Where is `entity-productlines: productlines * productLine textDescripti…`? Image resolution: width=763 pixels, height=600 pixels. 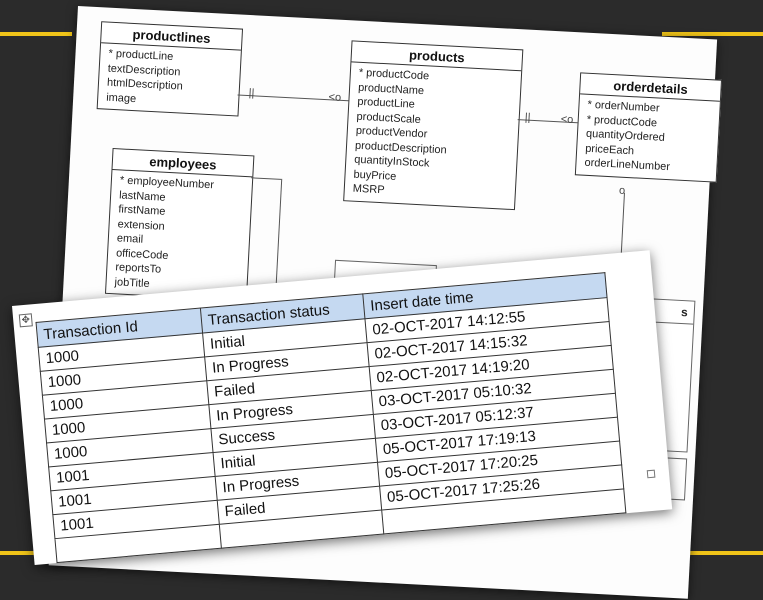 entity-productlines: productlines * productLine textDescripti… is located at coordinates (170, 69).